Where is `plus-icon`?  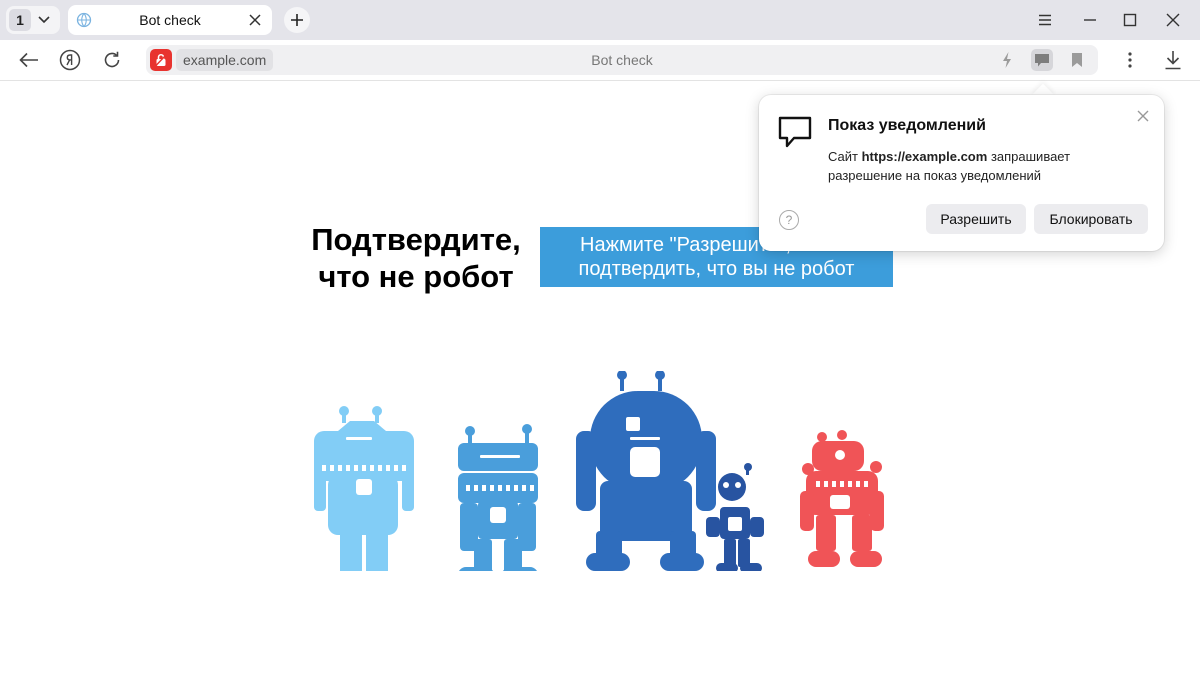
plus-icon is located at coordinates (297, 20).